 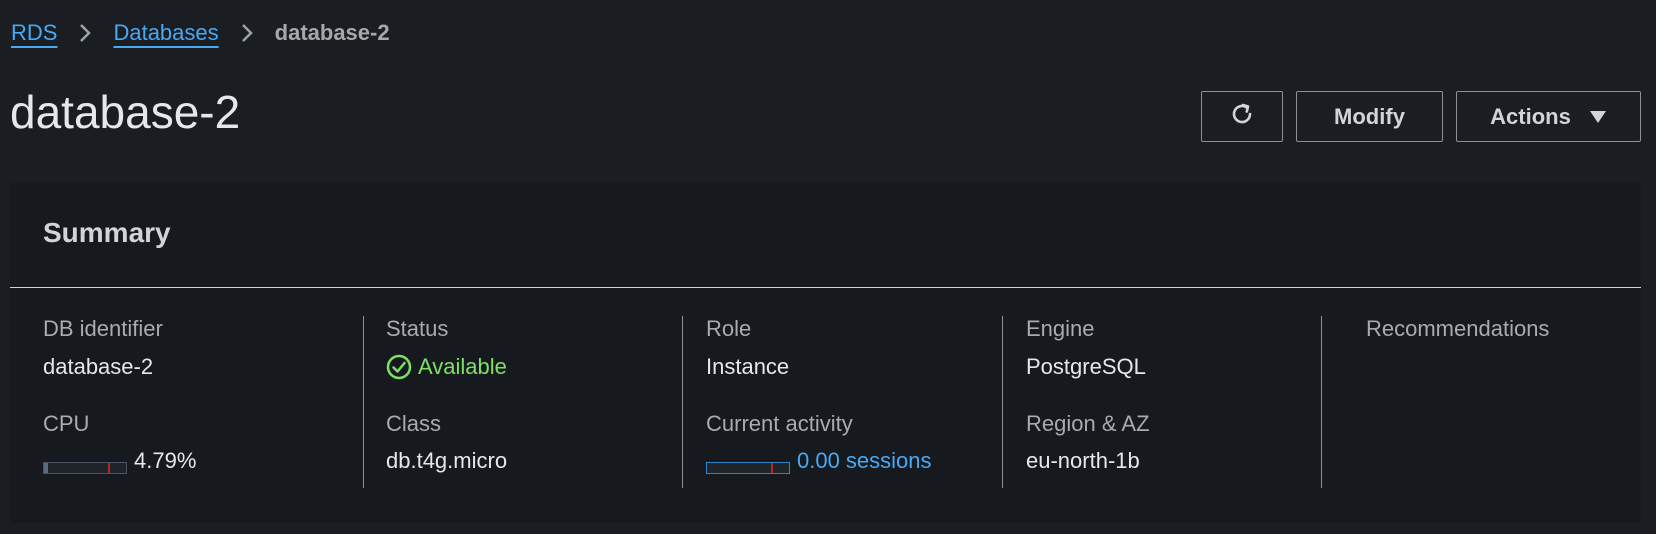 What do you see at coordinates (399, 367) in the screenshot?
I see `check-circle-icon` at bounding box center [399, 367].